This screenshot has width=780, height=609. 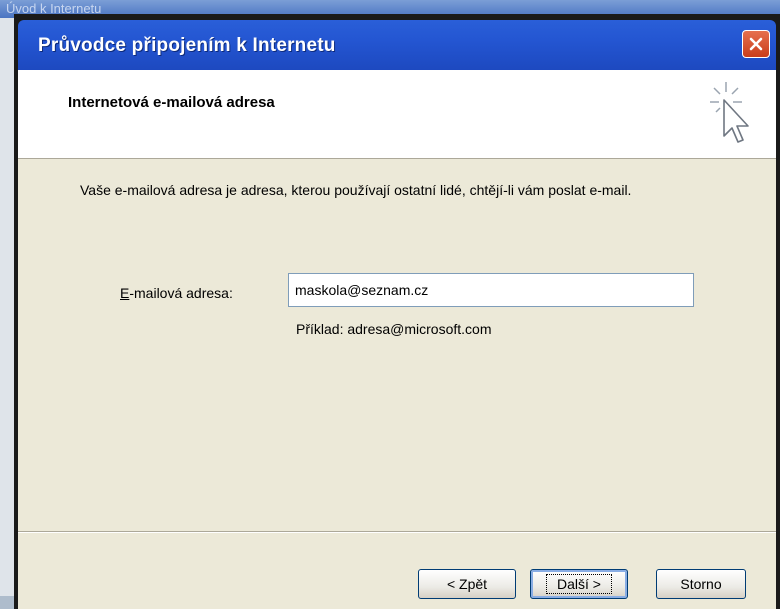 I want to click on wizard-cursor-icon, so click(x=729, y=112).